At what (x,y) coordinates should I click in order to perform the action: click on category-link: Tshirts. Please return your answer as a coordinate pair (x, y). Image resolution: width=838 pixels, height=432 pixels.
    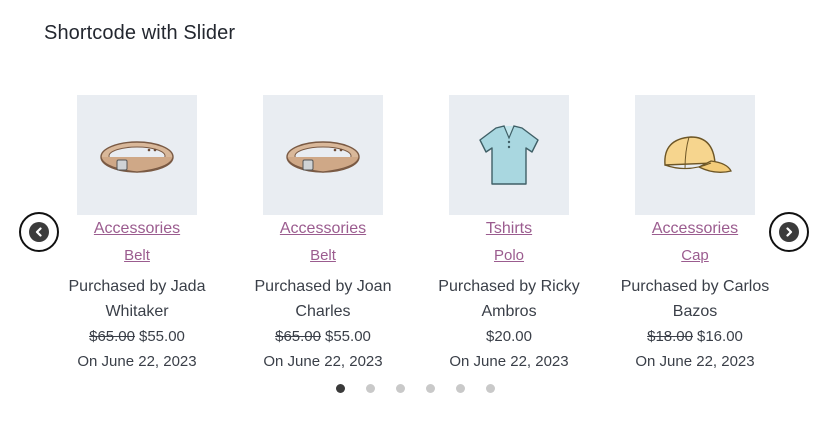
    Looking at the image, I should click on (509, 229).